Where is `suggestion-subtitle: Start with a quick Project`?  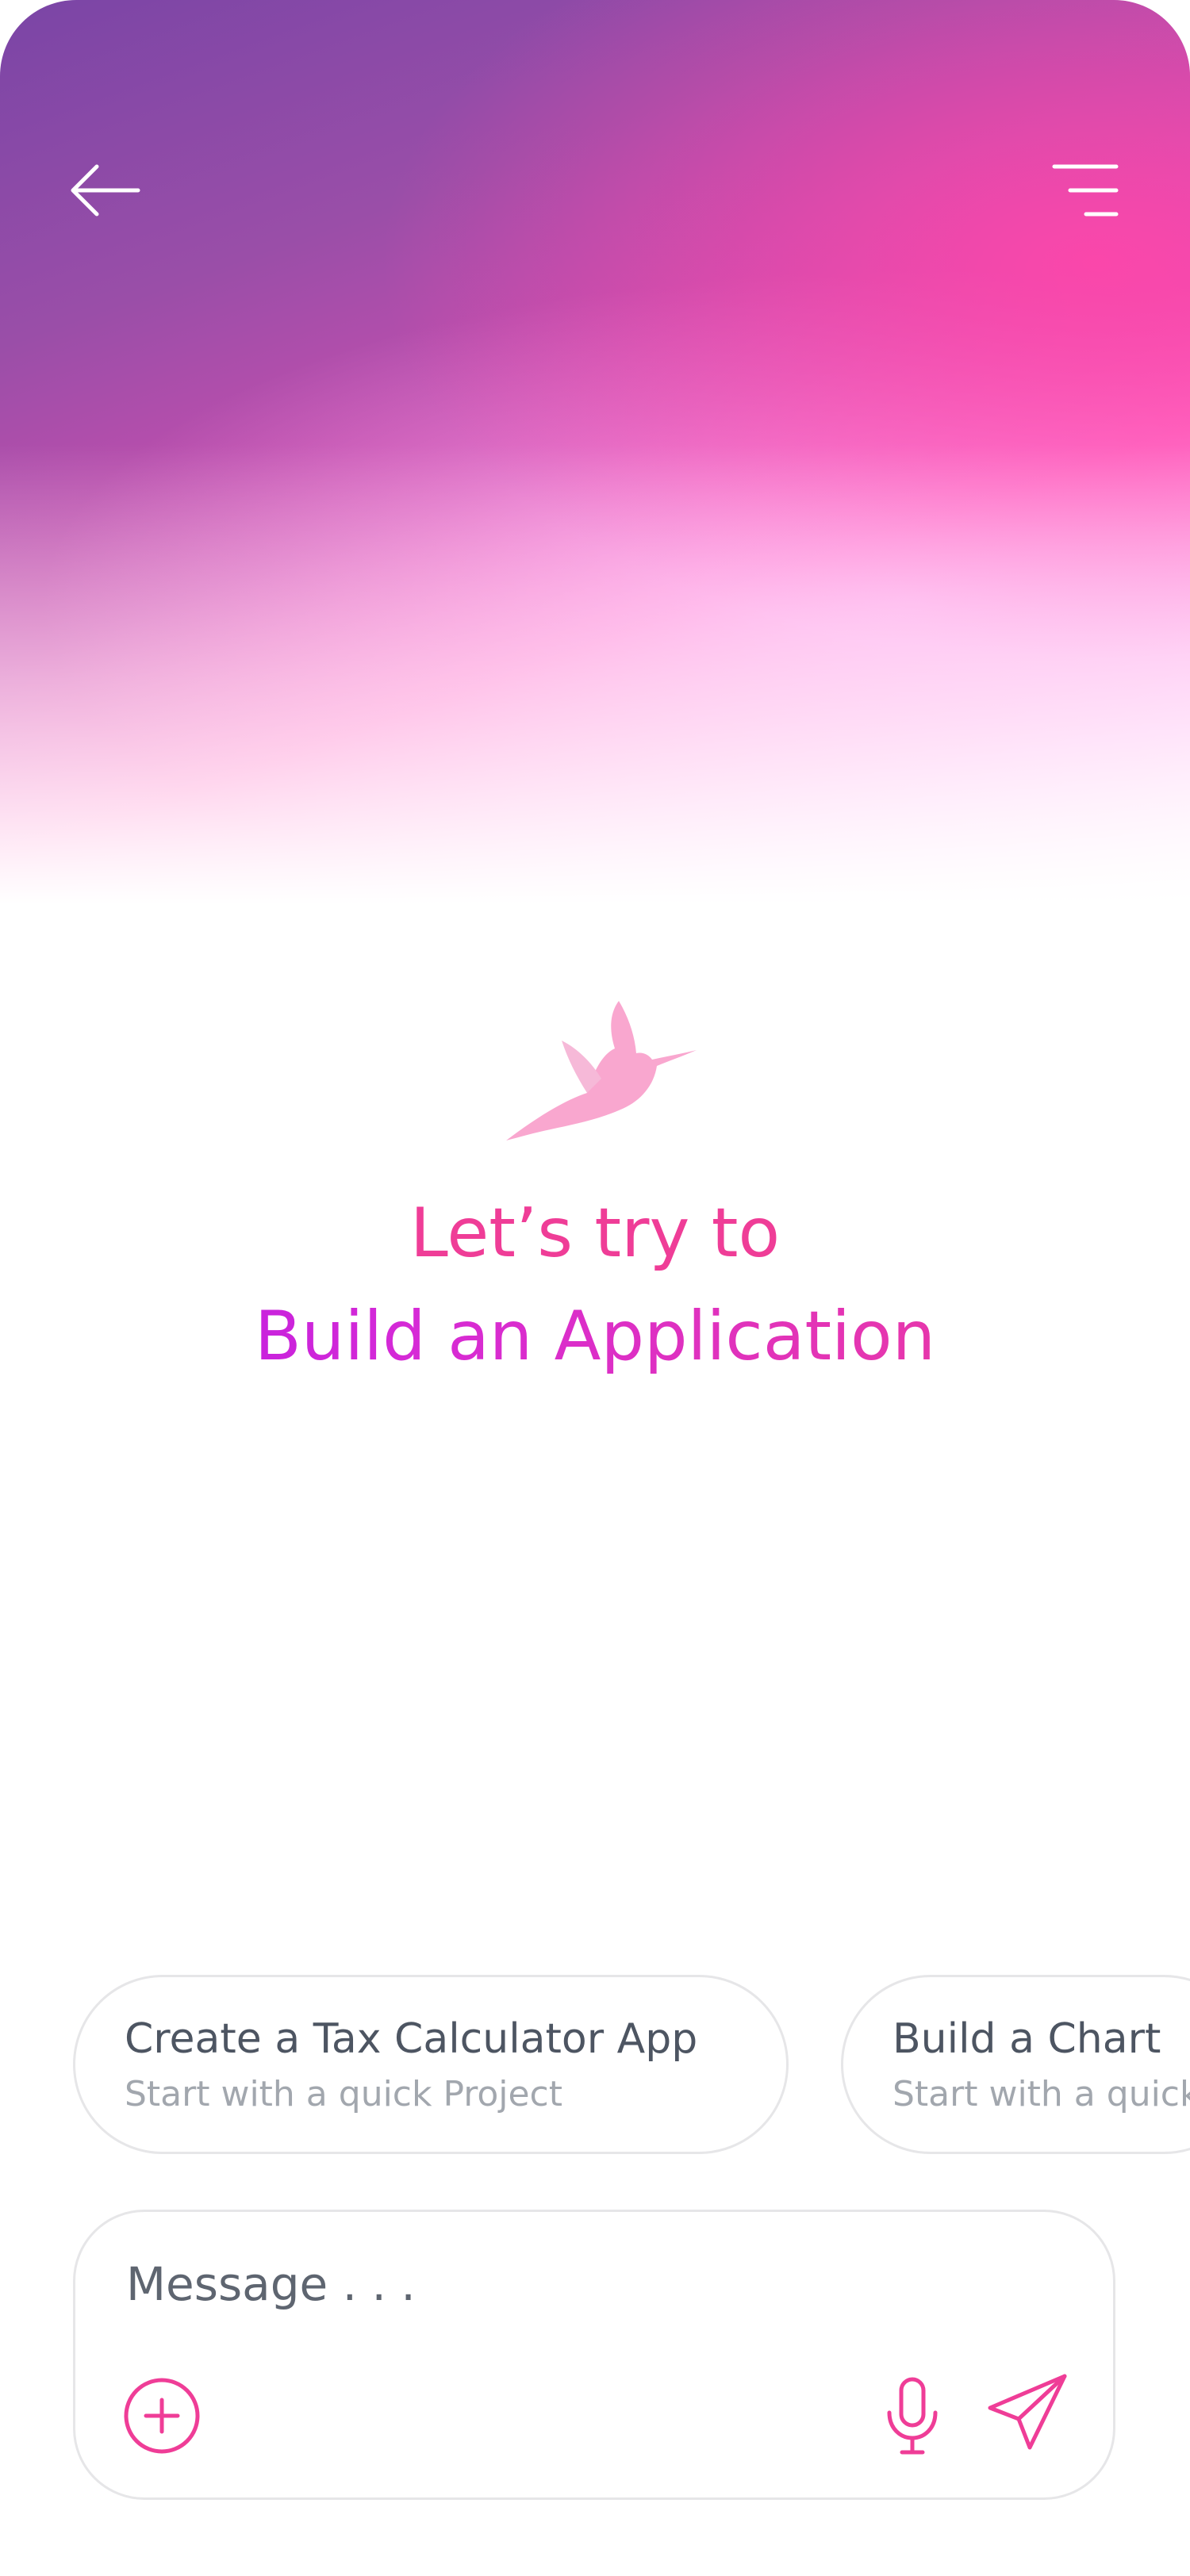
suggestion-subtitle: Start with a quick Project is located at coordinates (343, 2094).